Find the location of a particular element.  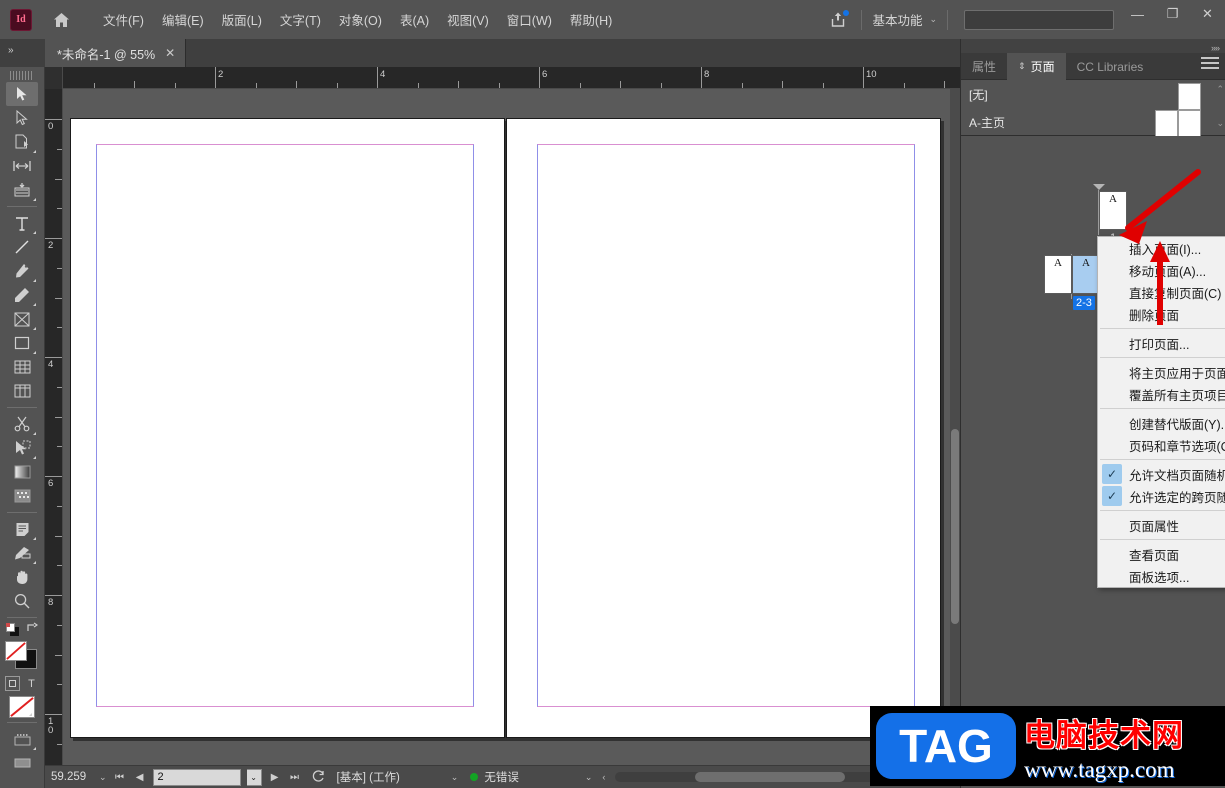

zoom-tool is located at coordinates (22, 601).